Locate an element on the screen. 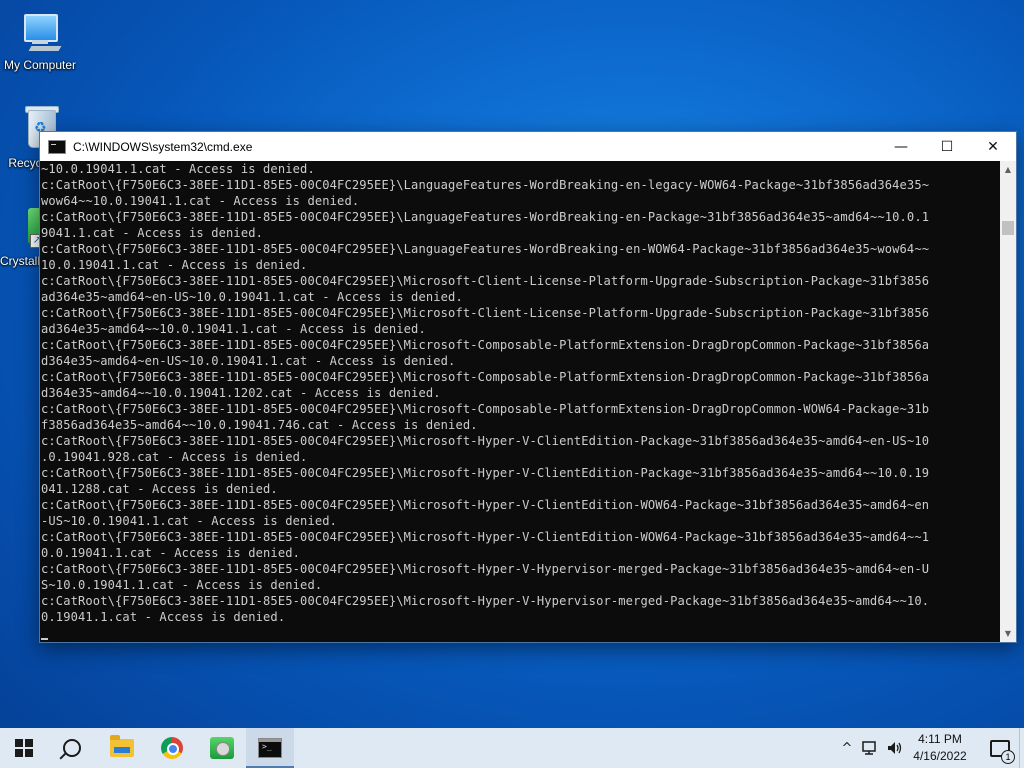  minimize-button: — is located at coordinates (901, 146).